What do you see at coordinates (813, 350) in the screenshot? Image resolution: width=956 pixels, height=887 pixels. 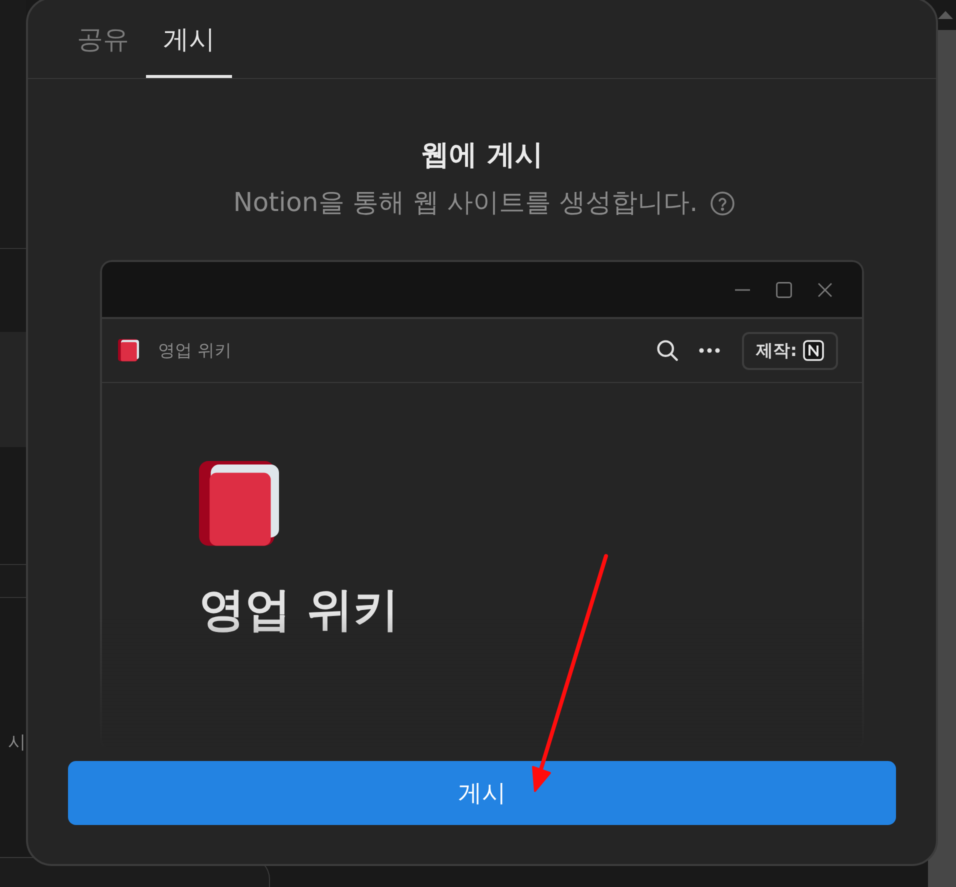 I see `logo-icon` at bounding box center [813, 350].